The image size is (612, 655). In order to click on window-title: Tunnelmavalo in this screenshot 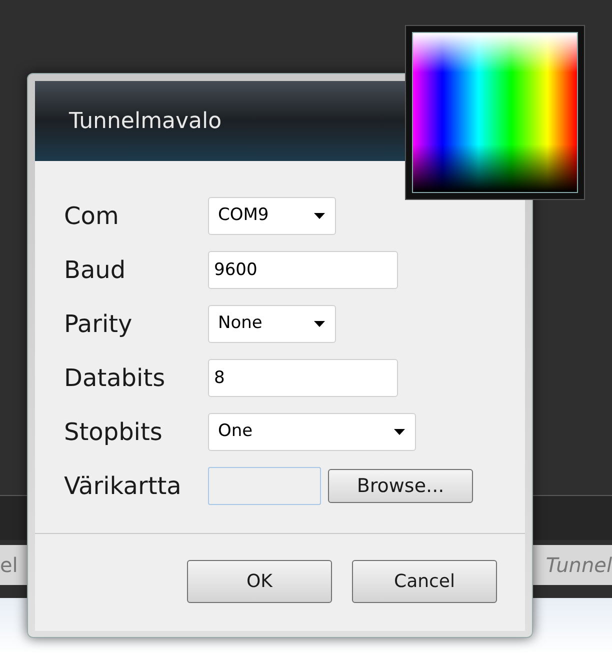, I will do `click(145, 122)`.